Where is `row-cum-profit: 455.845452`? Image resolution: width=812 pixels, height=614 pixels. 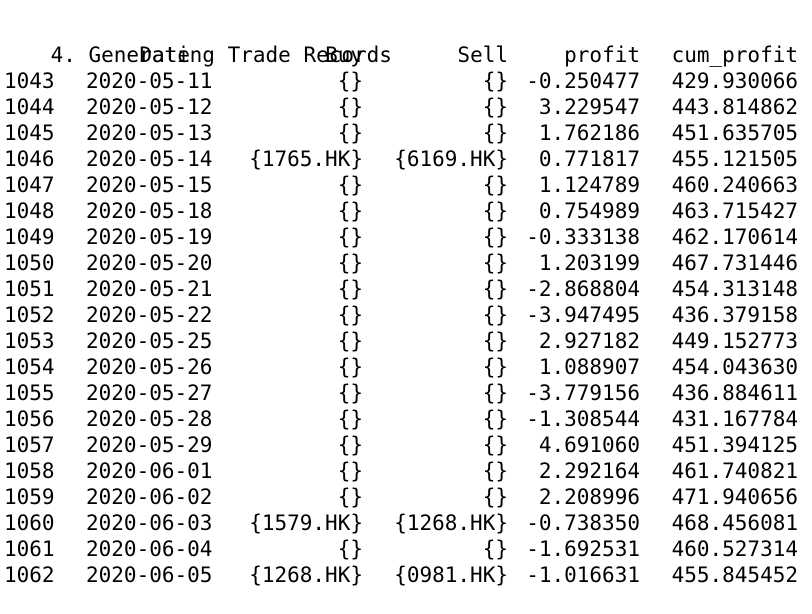
row-cum-profit: 455.845452 is located at coordinates (734, 575).